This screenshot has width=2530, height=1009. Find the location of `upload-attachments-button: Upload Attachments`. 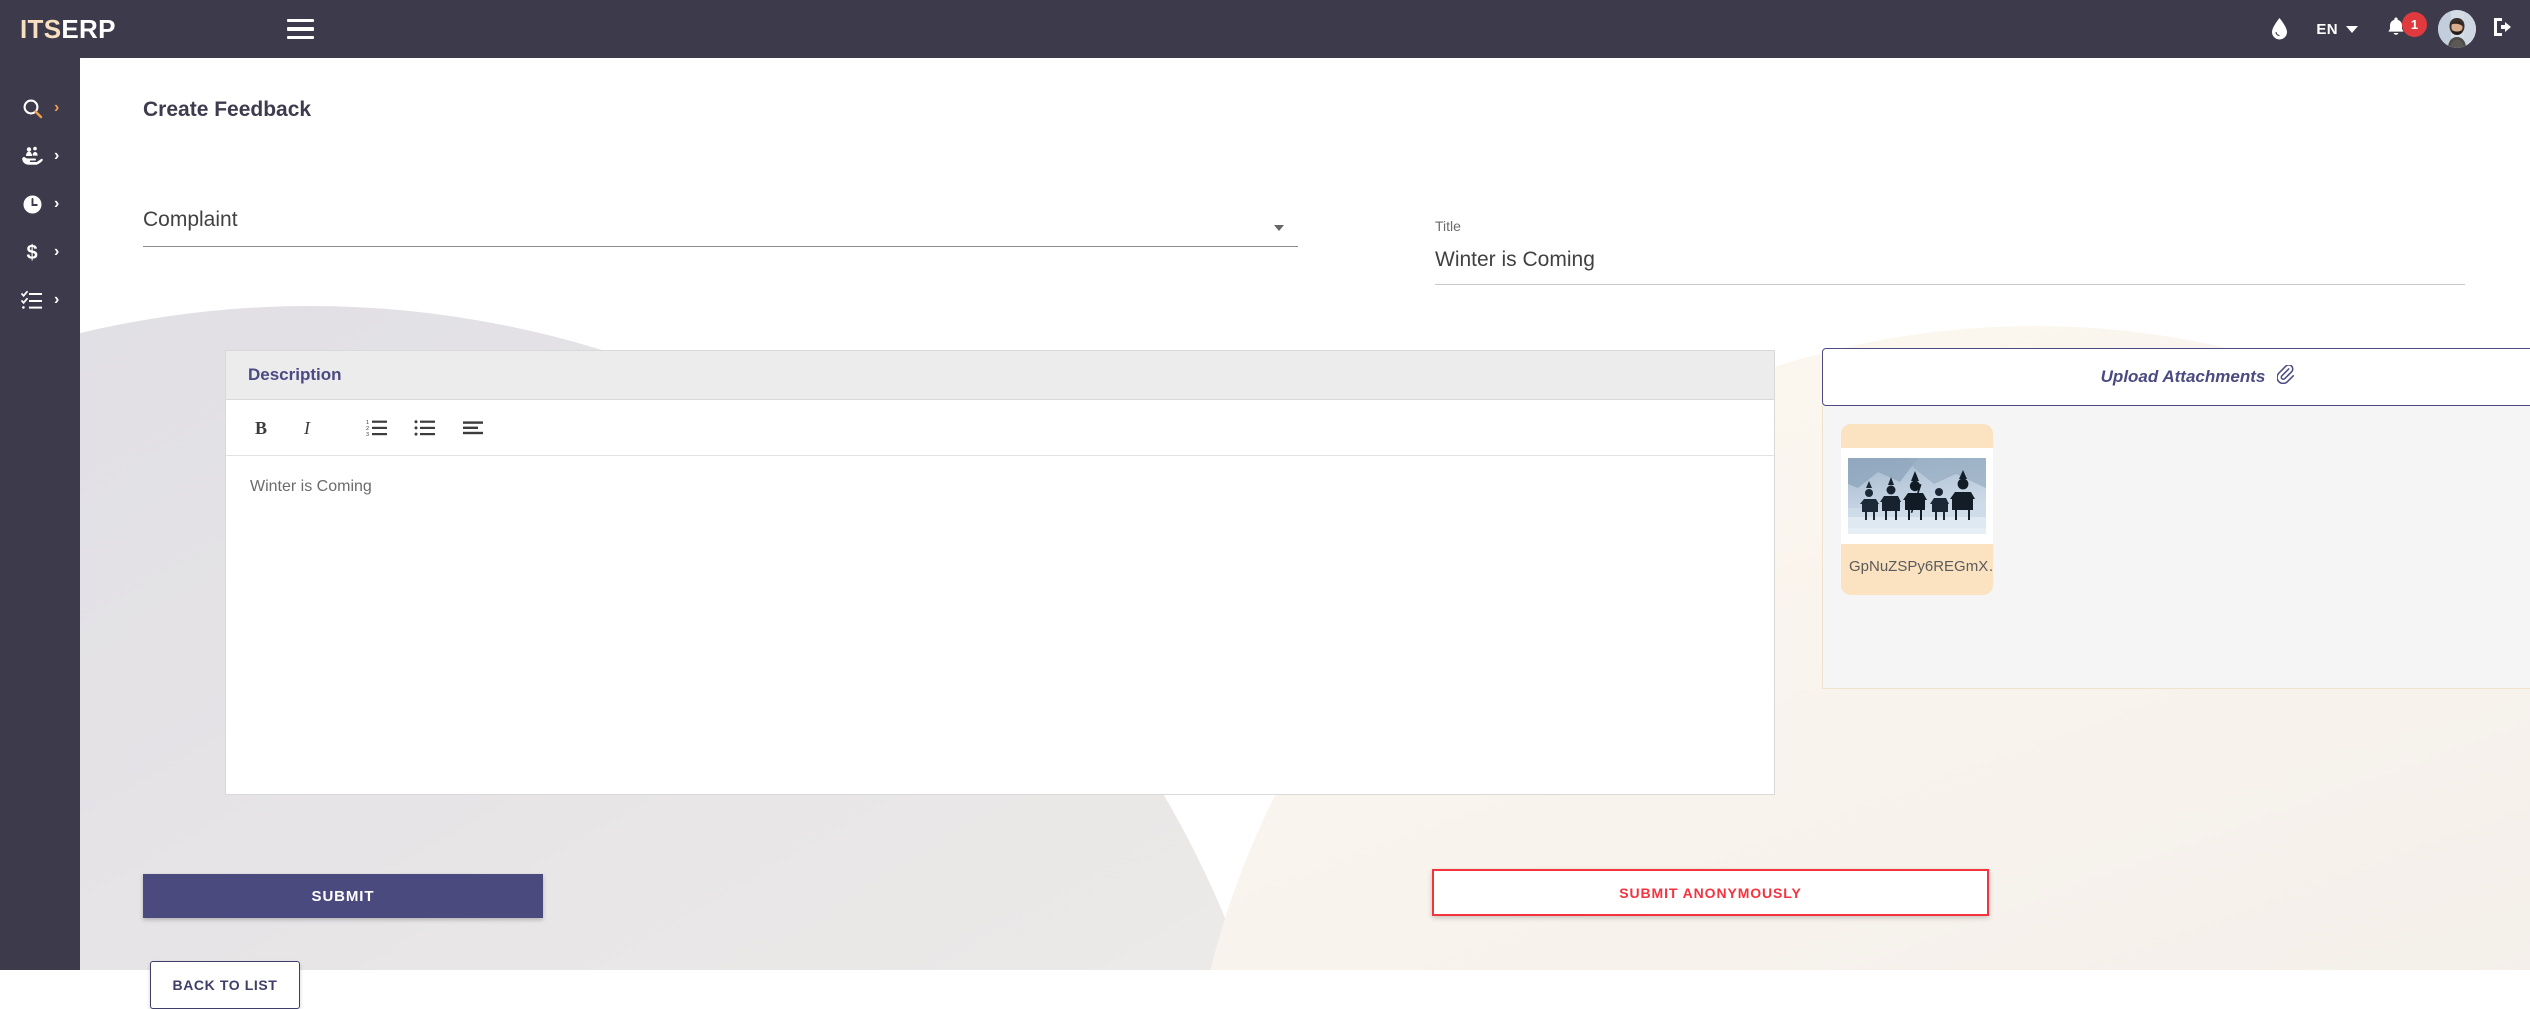

upload-attachments-button: Upload Attachments is located at coordinates (2176, 377).